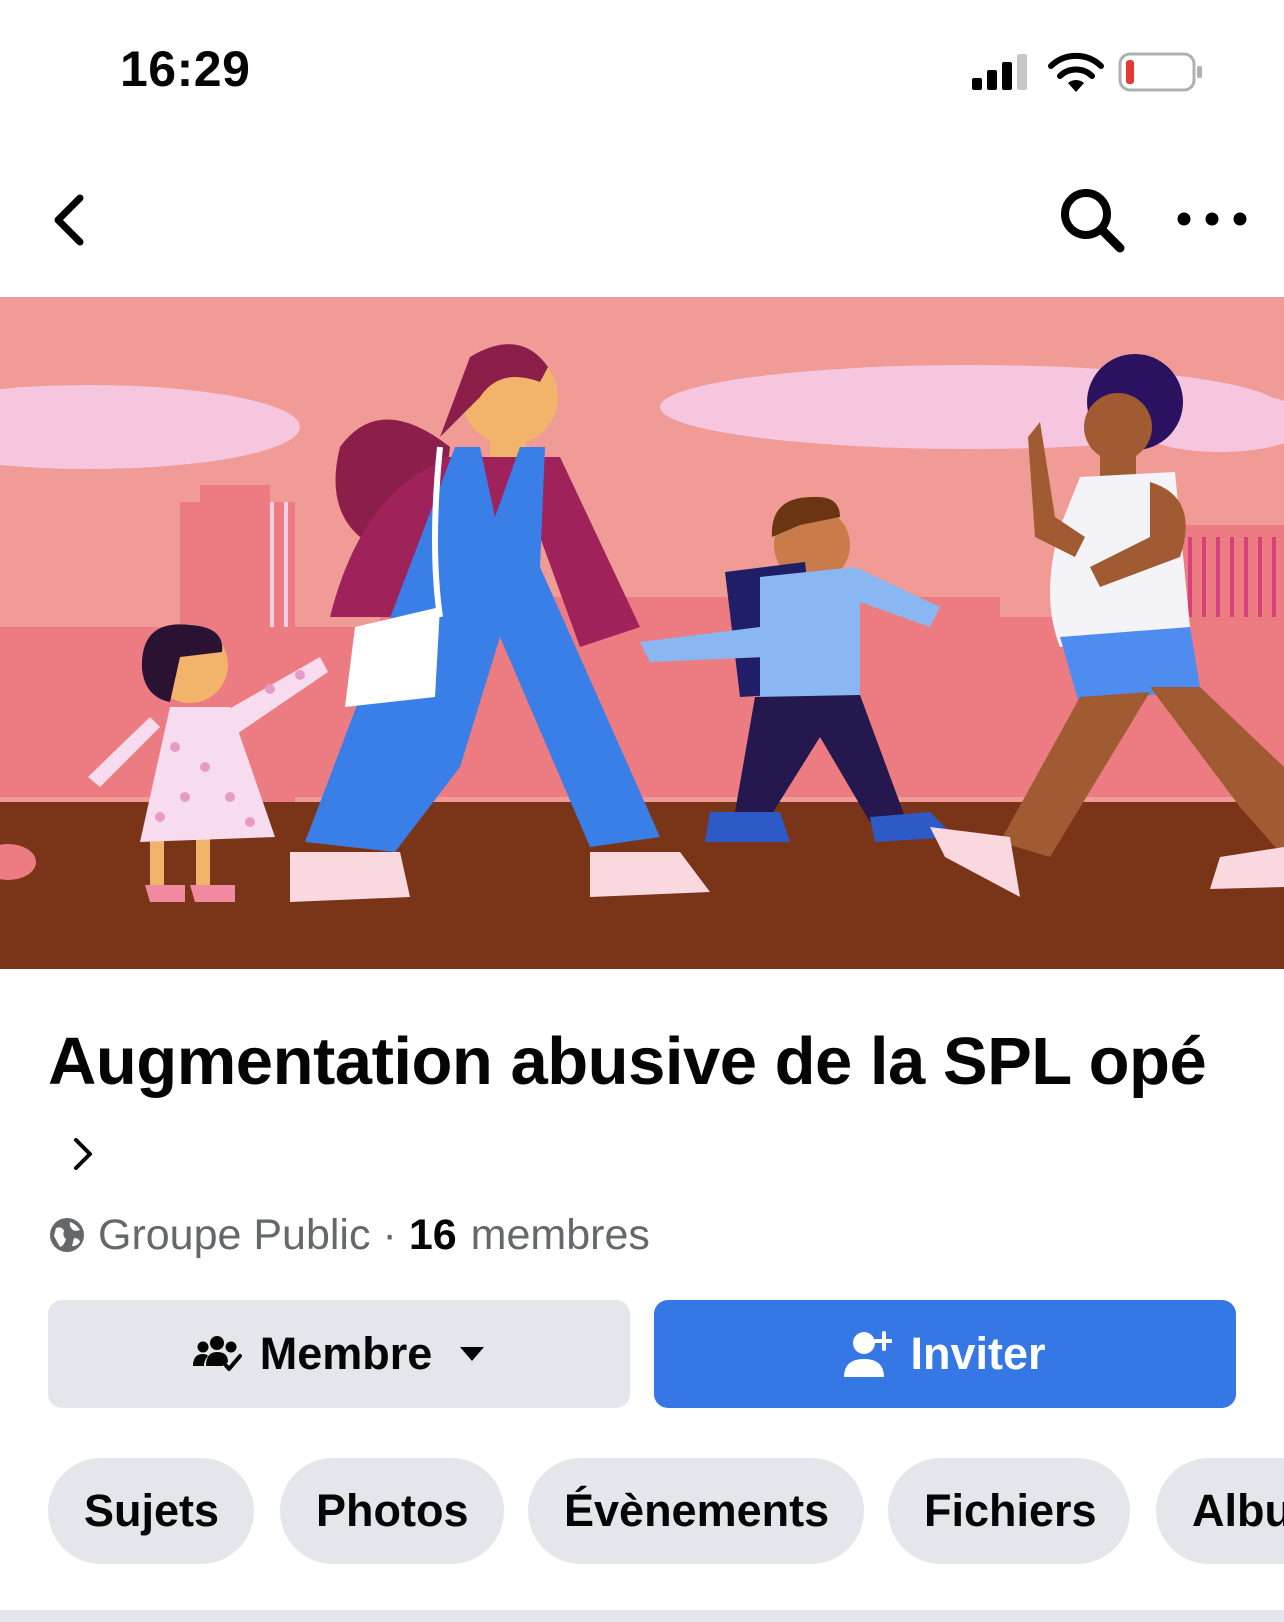 The height and width of the screenshot is (1622, 1284). I want to click on tab-fichiers: Fichiers, so click(1009, 1511).